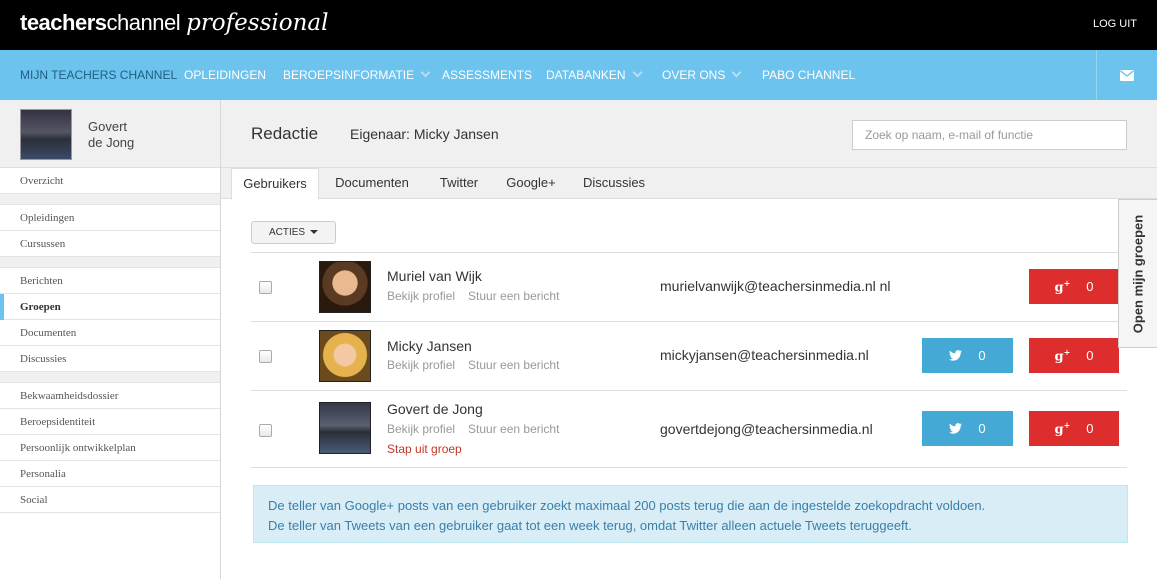 Image resolution: width=1157 pixels, height=579 pixels. I want to click on sidebar-item-berichten: Berichten, so click(110, 281).